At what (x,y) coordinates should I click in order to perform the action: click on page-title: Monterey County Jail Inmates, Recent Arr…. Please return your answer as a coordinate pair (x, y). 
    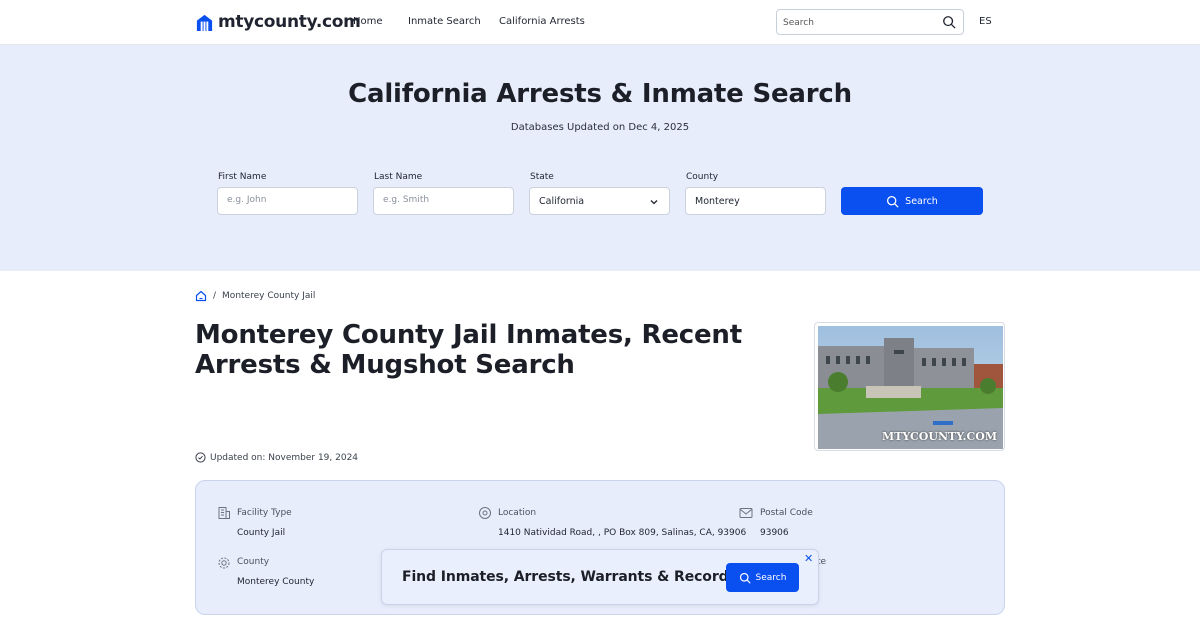
    Looking at the image, I should click on (468, 350).